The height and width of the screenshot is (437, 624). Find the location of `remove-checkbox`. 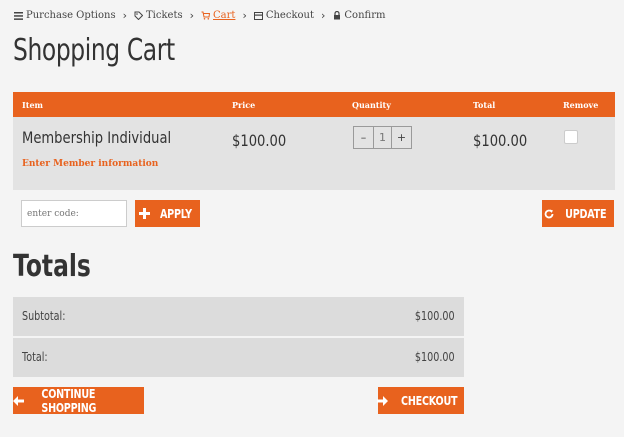

remove-checkbox is located at coordinates (571, 137).